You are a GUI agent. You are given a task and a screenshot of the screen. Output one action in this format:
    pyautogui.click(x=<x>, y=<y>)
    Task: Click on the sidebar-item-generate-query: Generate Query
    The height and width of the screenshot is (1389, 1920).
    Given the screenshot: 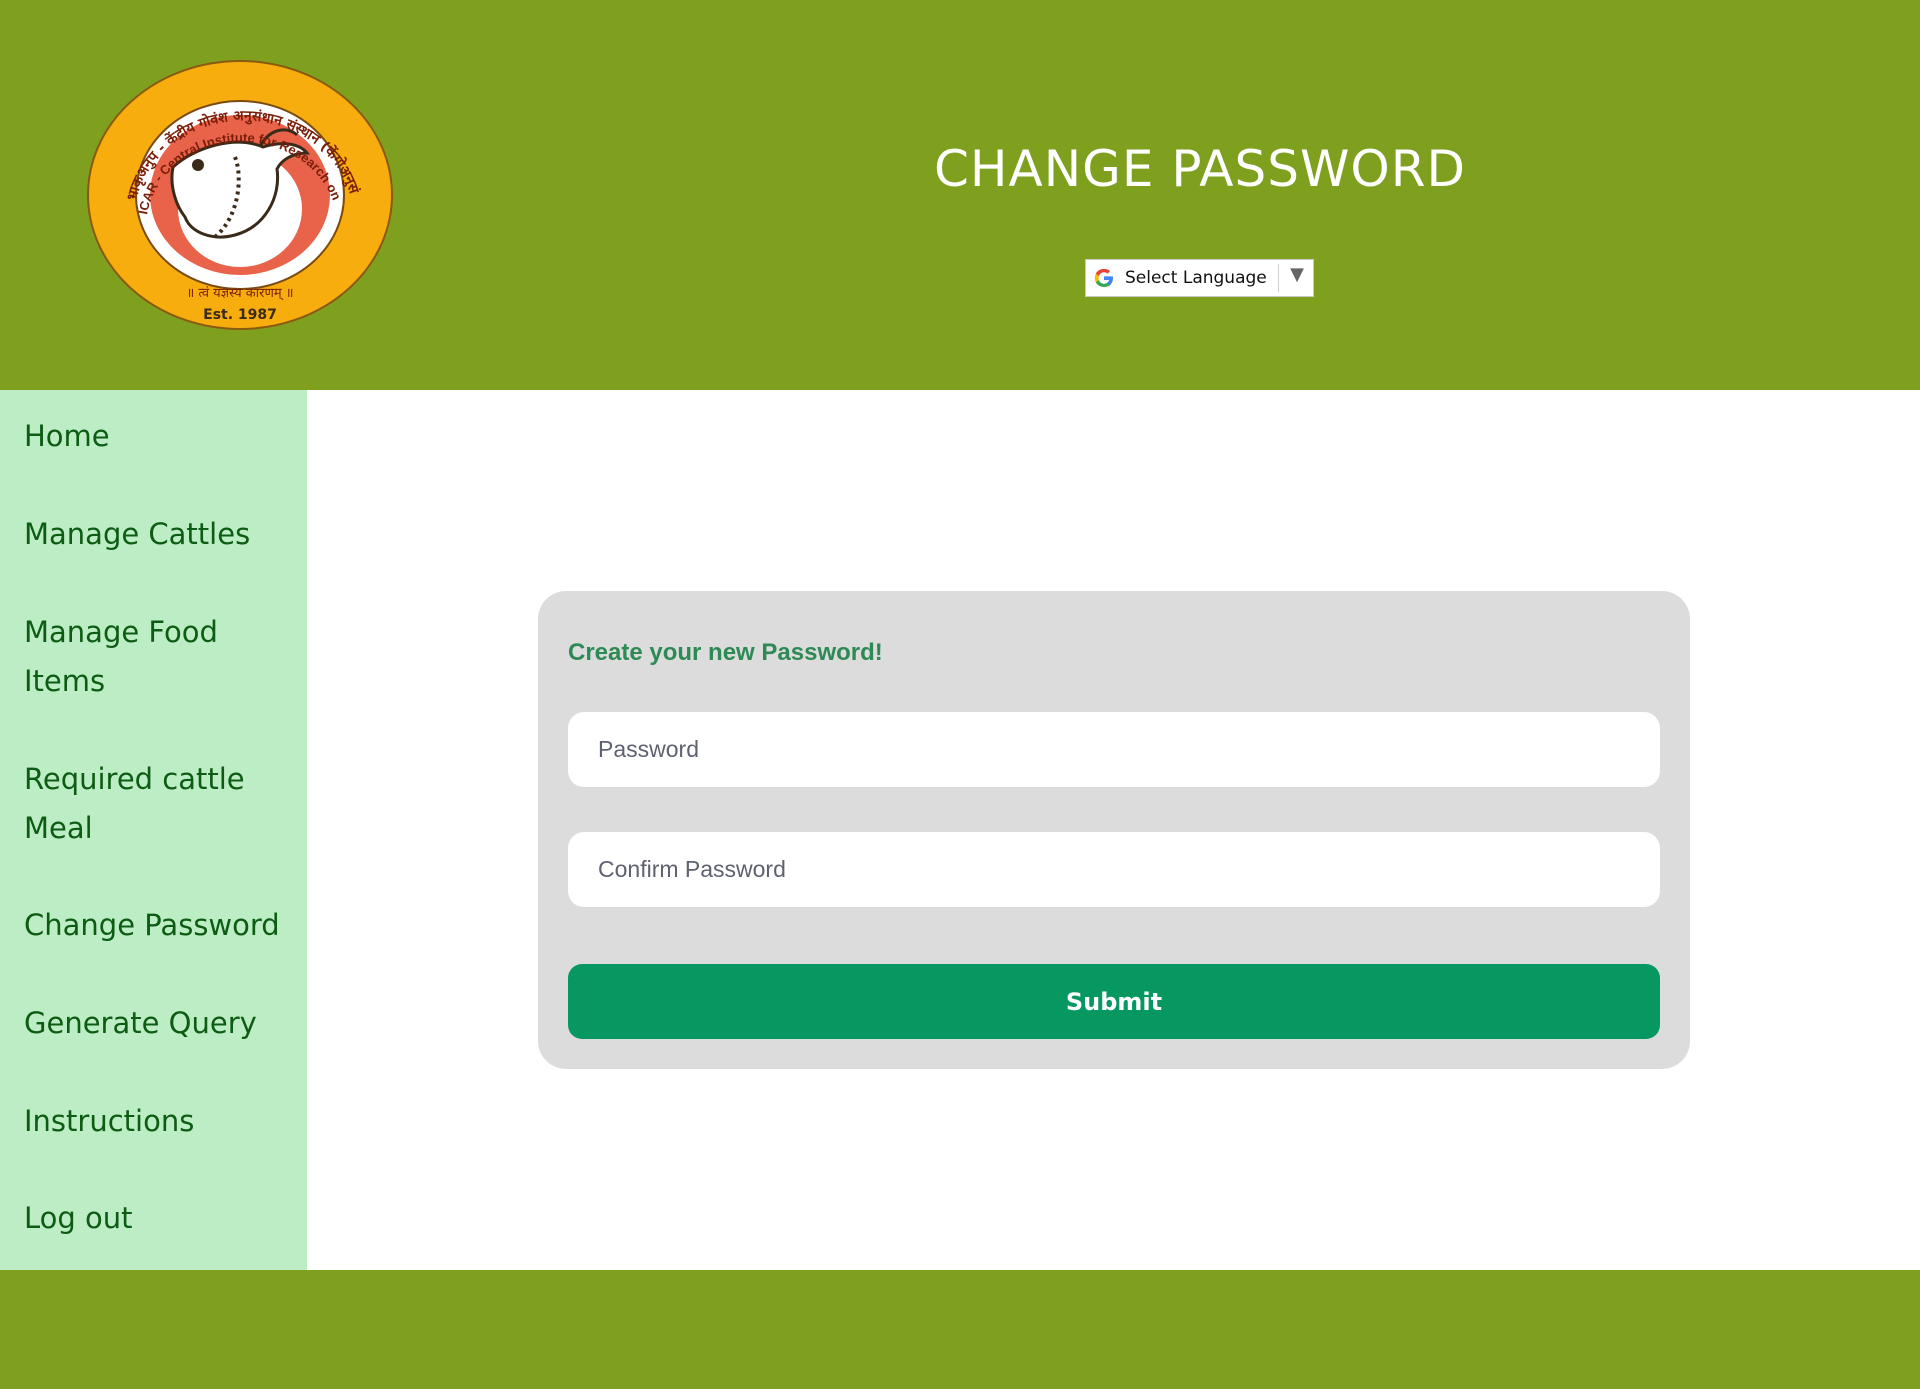 What is the action you would take?
    pyautogui.click(x=159, y=1023)
    